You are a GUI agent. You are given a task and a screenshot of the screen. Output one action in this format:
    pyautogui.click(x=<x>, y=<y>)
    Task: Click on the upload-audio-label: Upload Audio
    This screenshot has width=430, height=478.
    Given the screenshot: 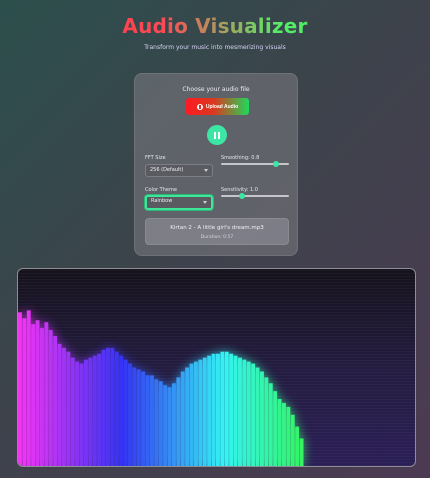 What is the action you would take?
    pyautogui.click(x=222, y=106)
    